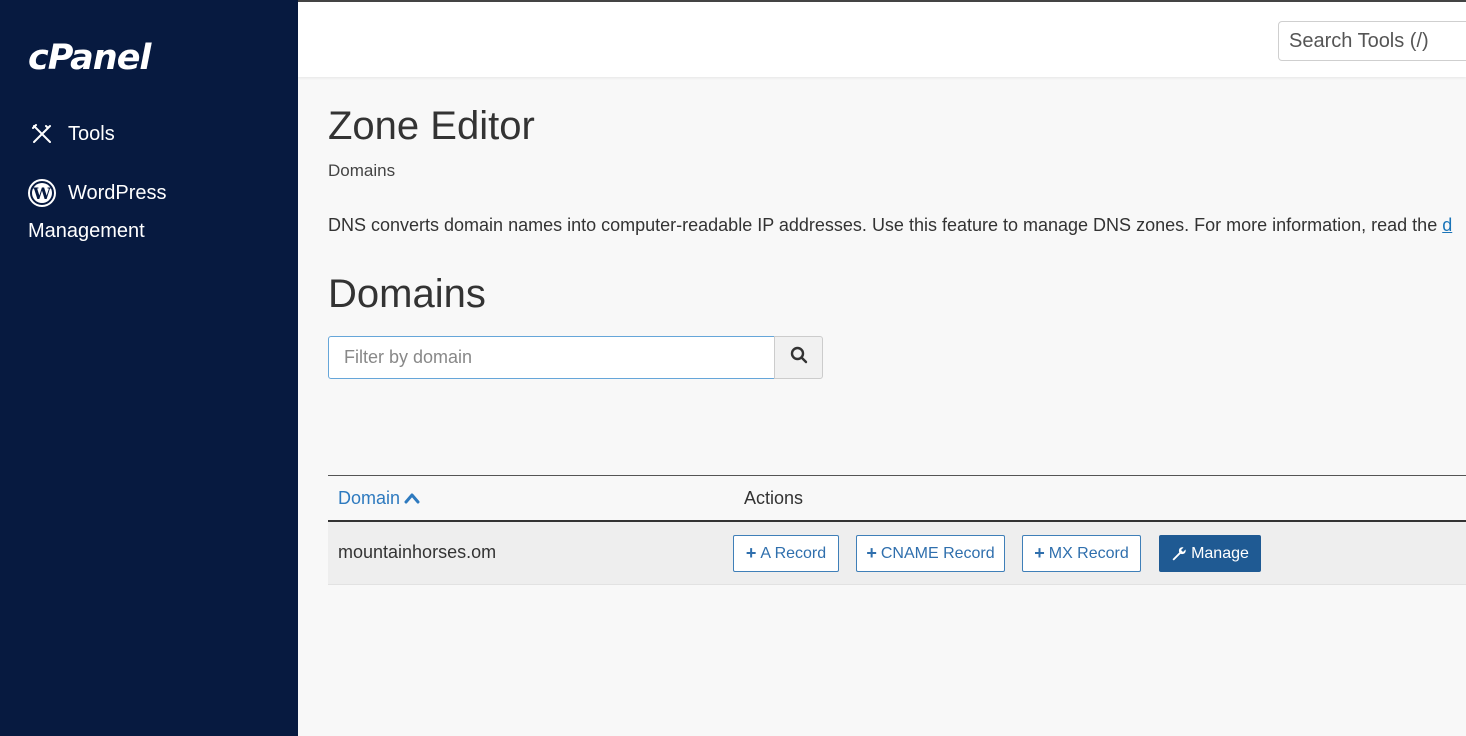 This screenshot has width=1466, height=736. What do you see at coordinates (417, 552) in the screenshot?
I see `domain-cell: mountainhorses.om` at bounding box center [417, 552].